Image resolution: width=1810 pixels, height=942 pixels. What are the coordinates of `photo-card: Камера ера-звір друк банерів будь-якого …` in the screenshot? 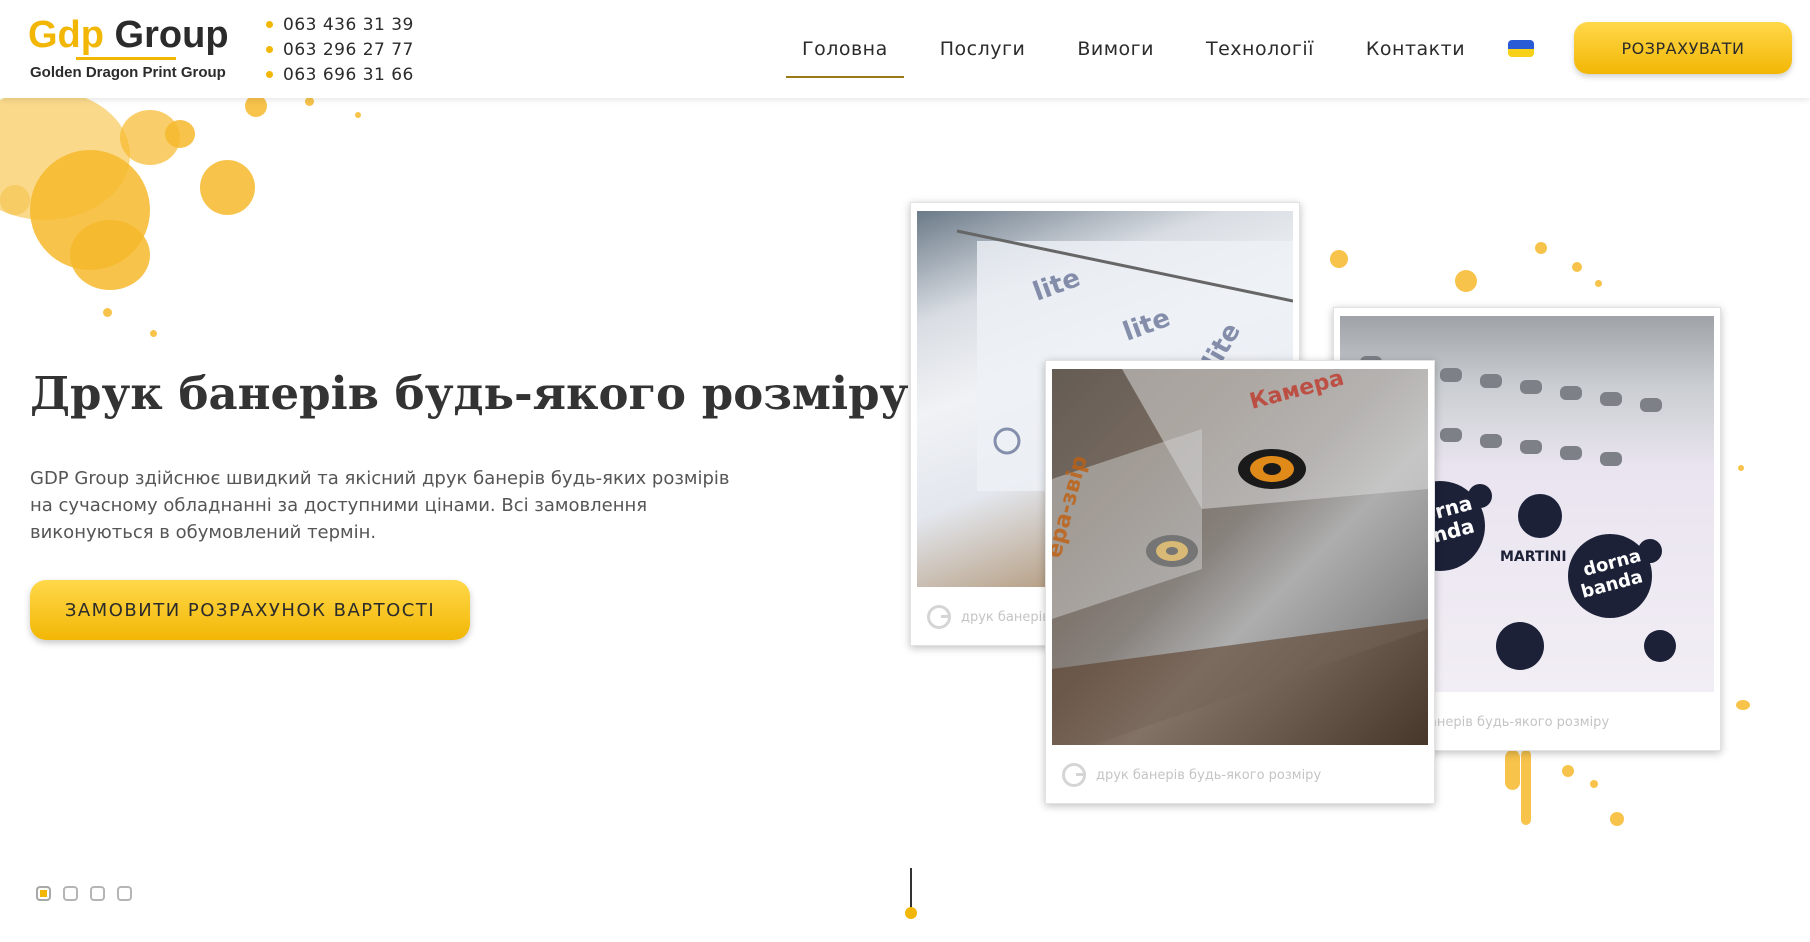 It's located at (1240, 582).